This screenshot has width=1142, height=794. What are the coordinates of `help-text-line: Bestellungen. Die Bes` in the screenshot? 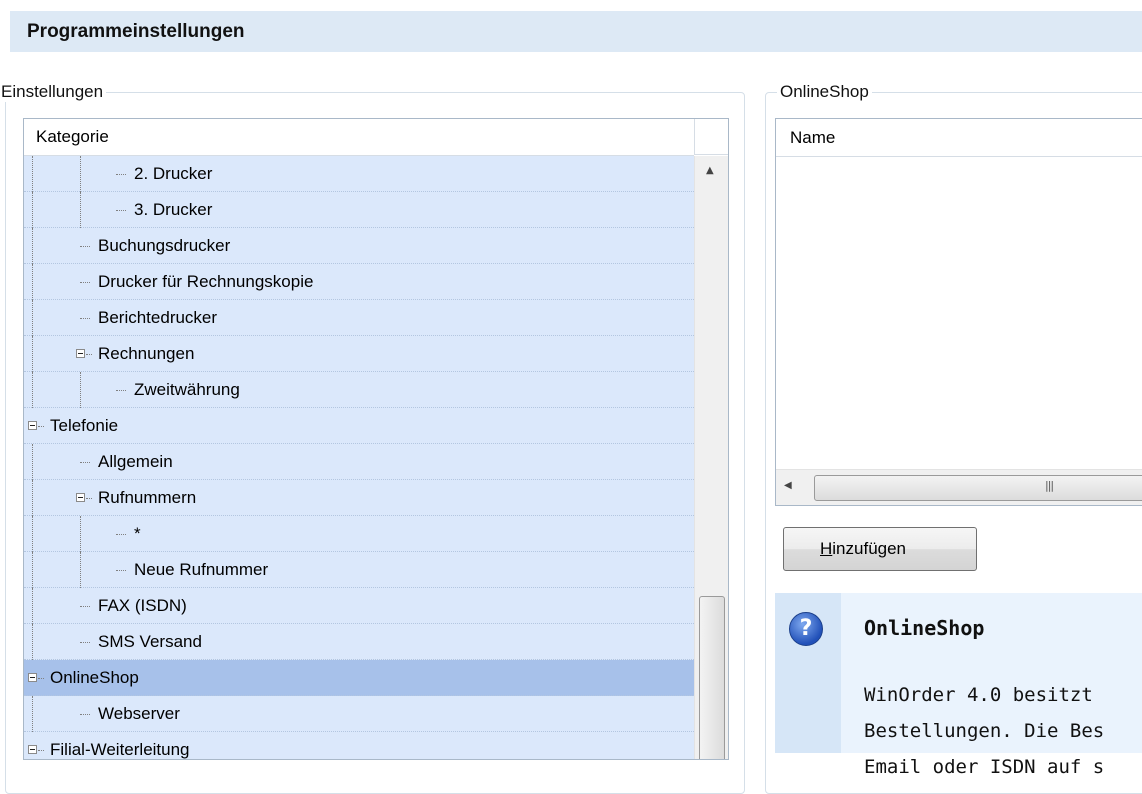 It's located at (984, 731).